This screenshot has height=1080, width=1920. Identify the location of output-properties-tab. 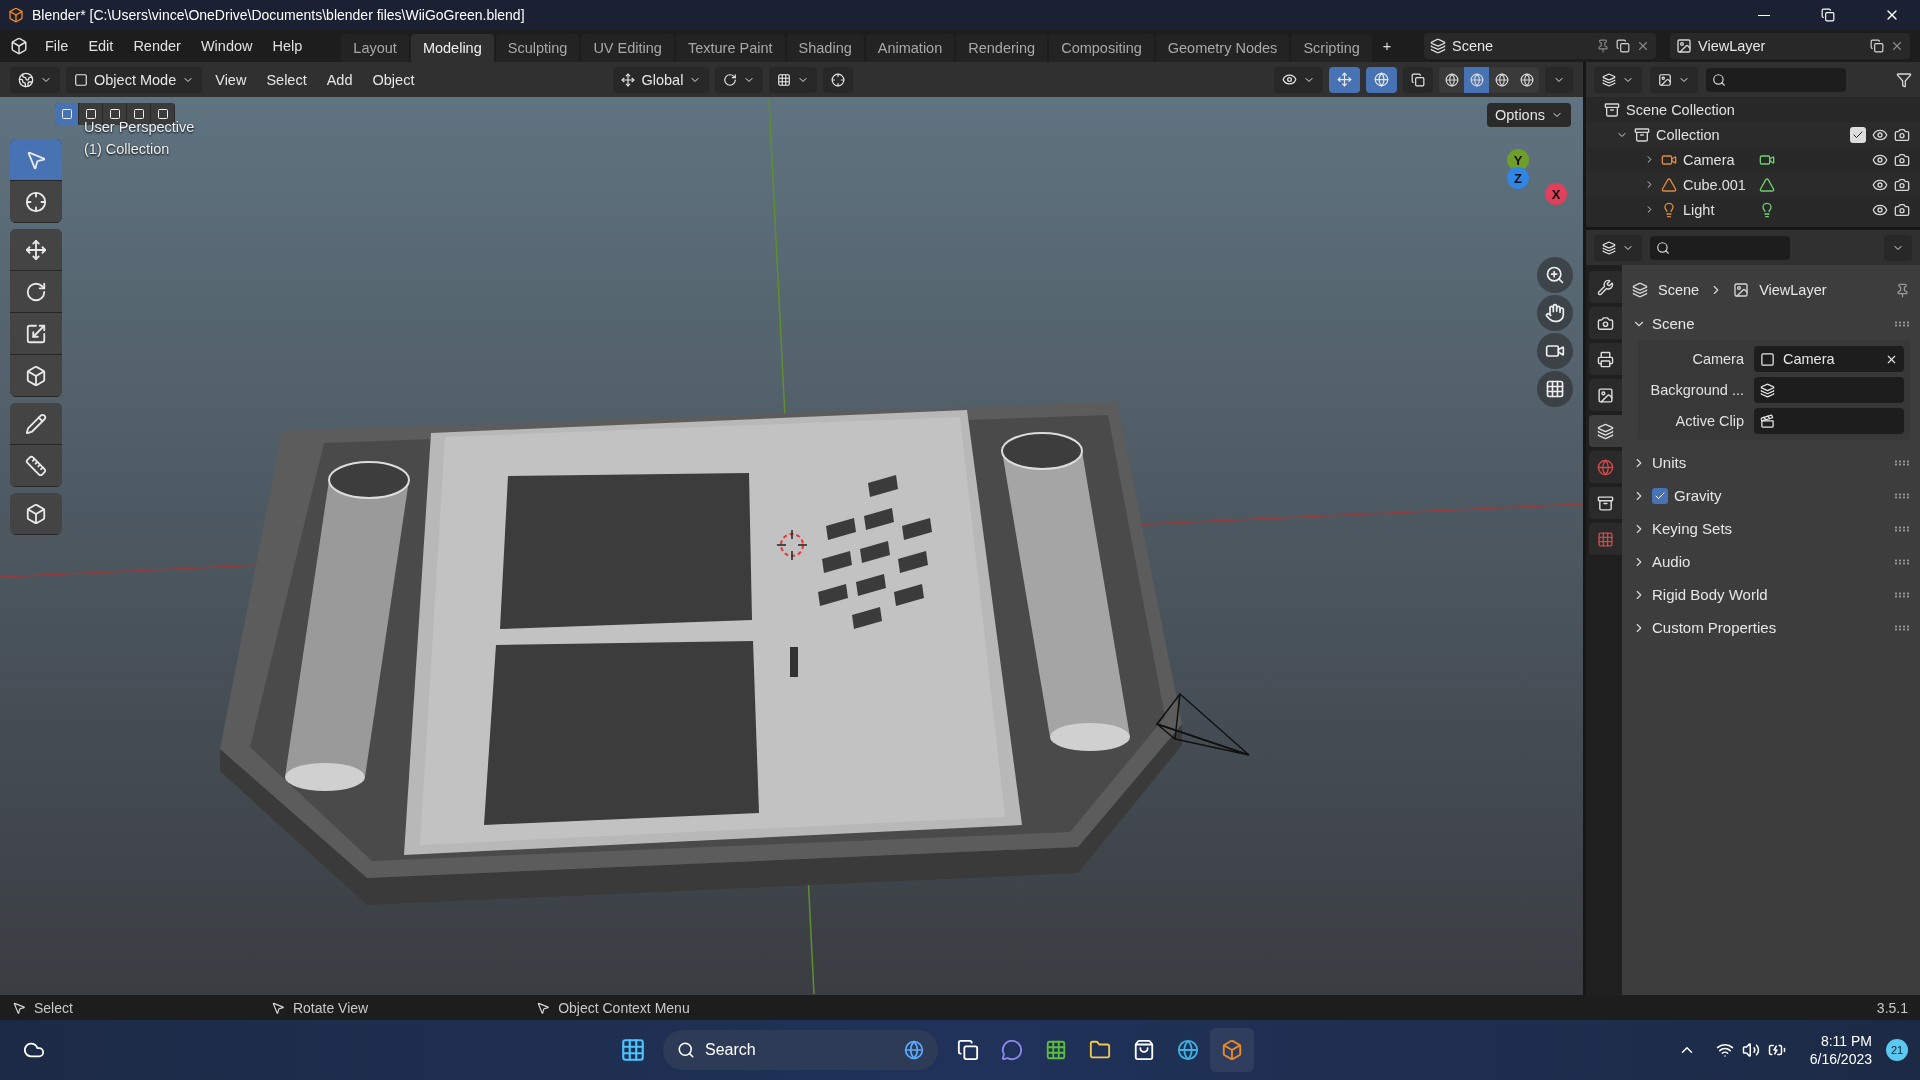
(1605, 359).